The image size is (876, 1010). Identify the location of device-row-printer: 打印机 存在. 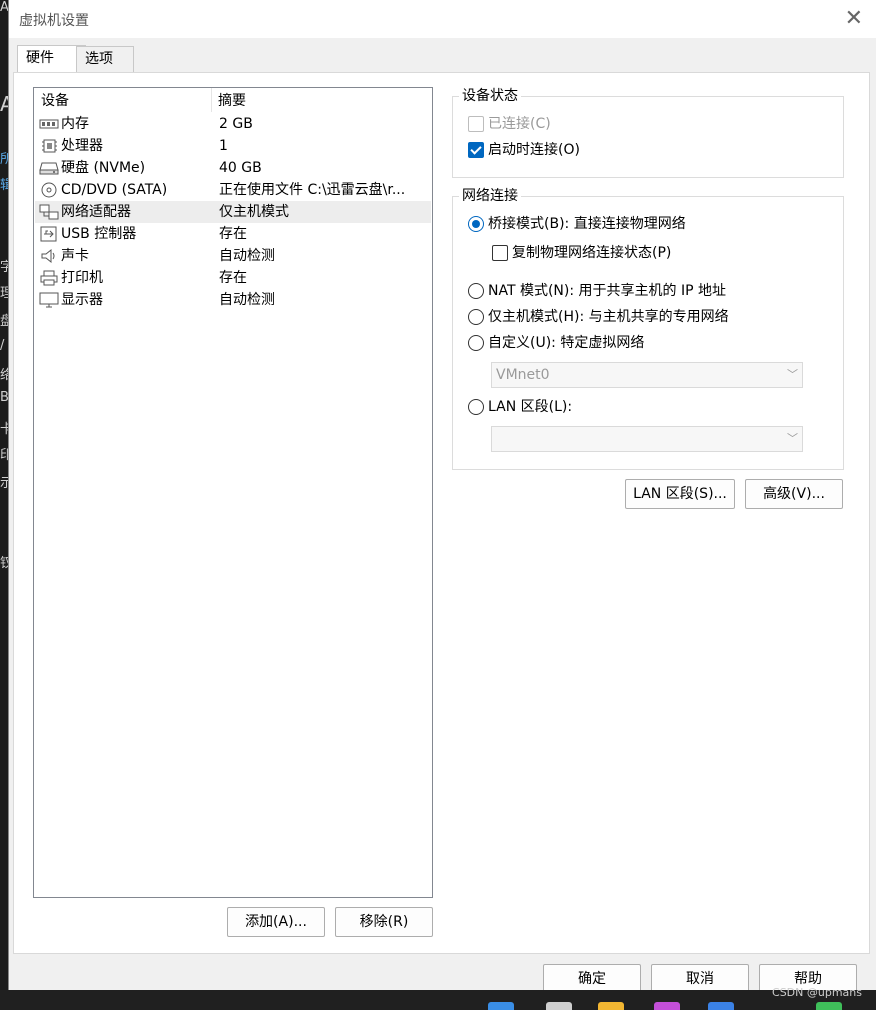
(233, 278).